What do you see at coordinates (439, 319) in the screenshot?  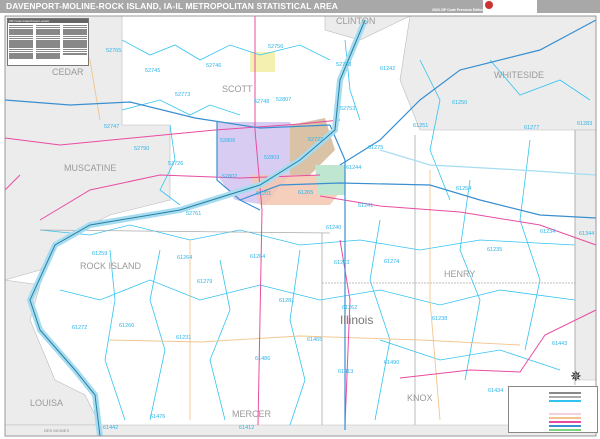 I see `zip-label: 61238` at bounding box center [439, 319].